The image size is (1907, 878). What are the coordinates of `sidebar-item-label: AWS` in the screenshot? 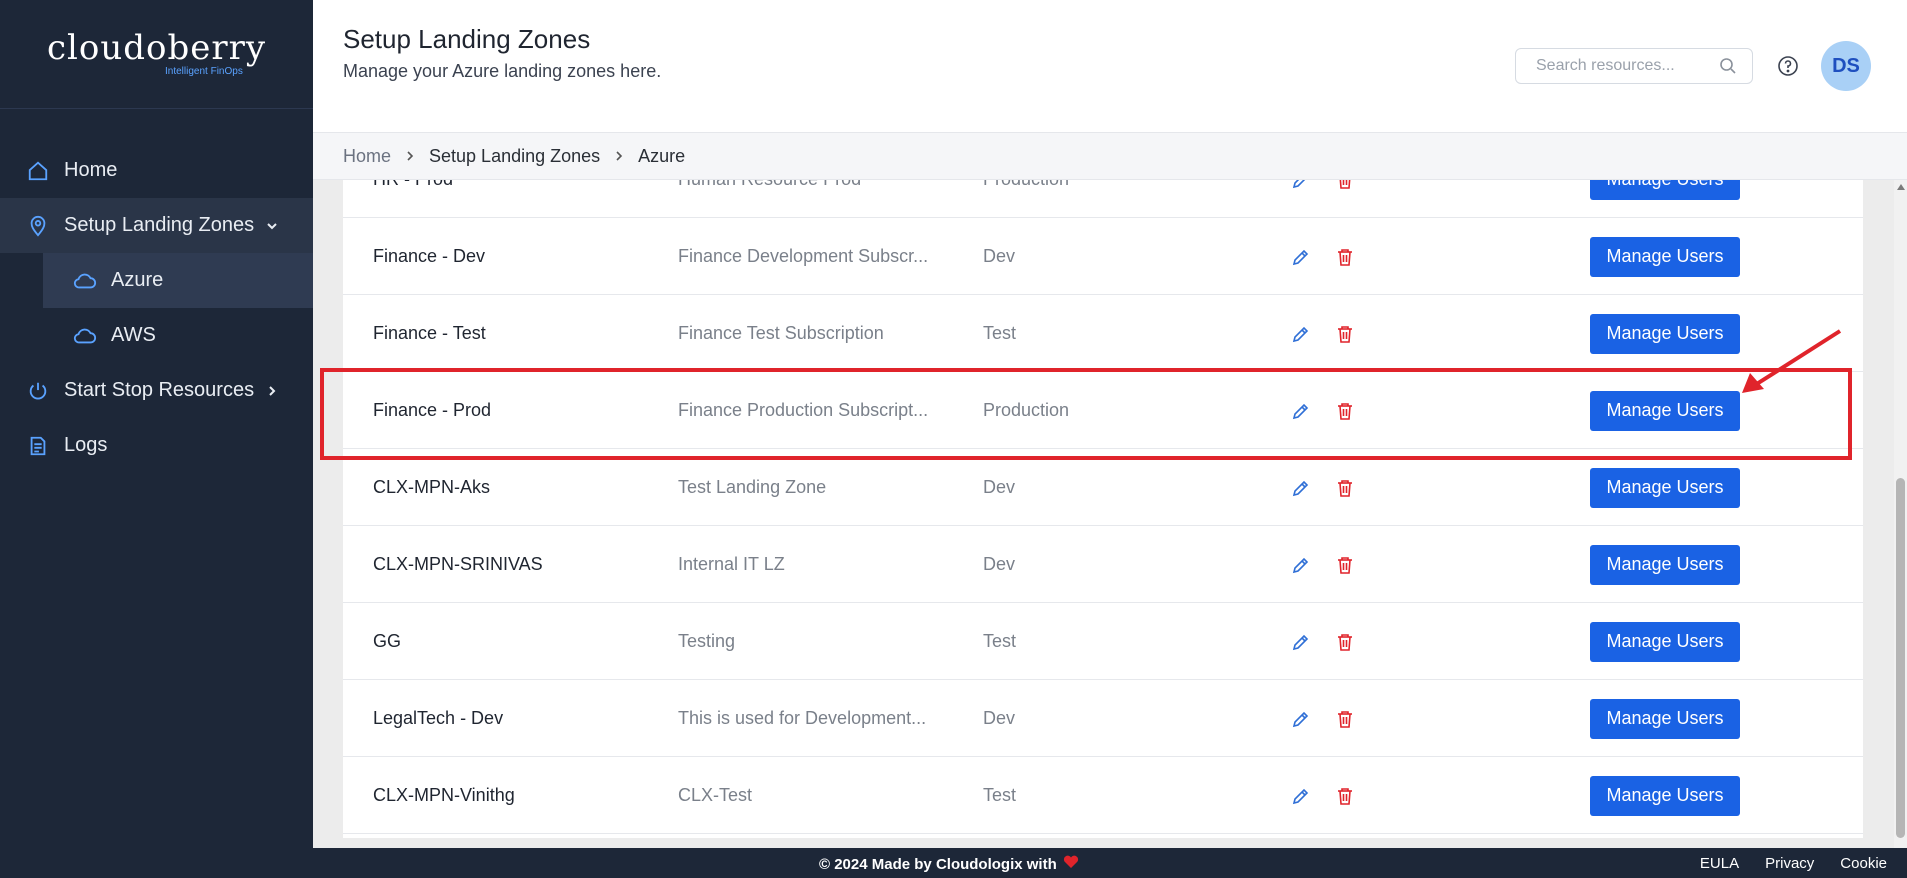 It's located at (133, 335).